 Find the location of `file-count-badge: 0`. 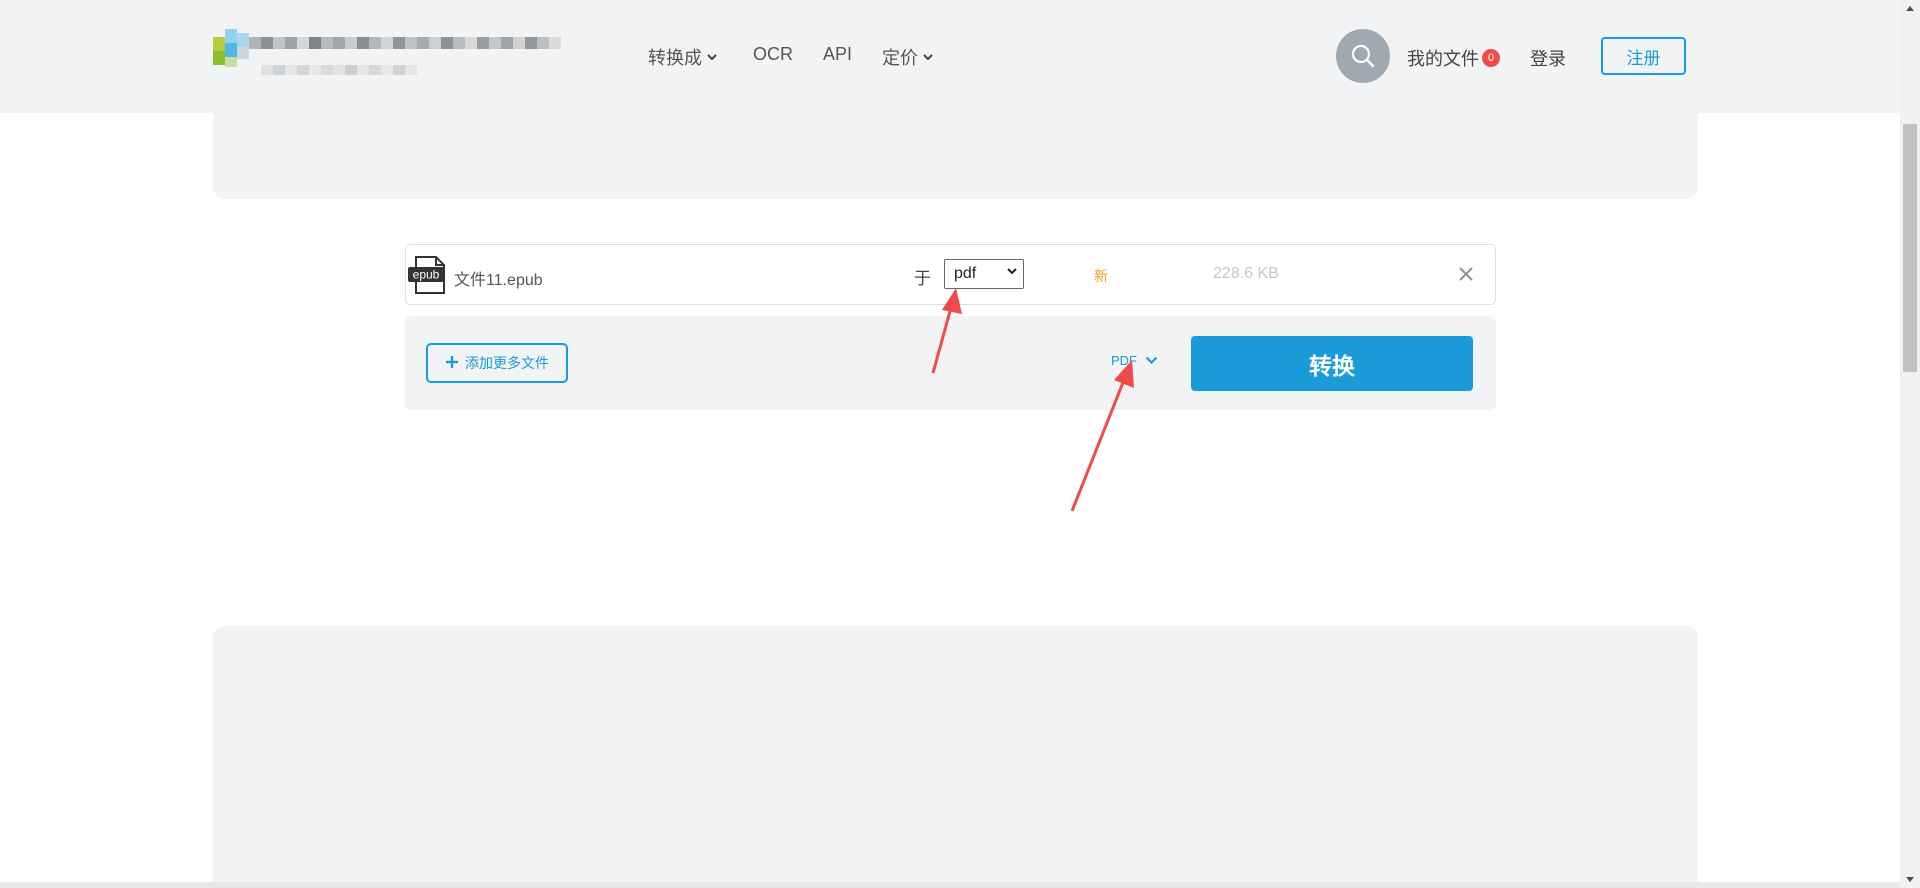

file-count-badge: 0 is located at coordinates (1491, 58).